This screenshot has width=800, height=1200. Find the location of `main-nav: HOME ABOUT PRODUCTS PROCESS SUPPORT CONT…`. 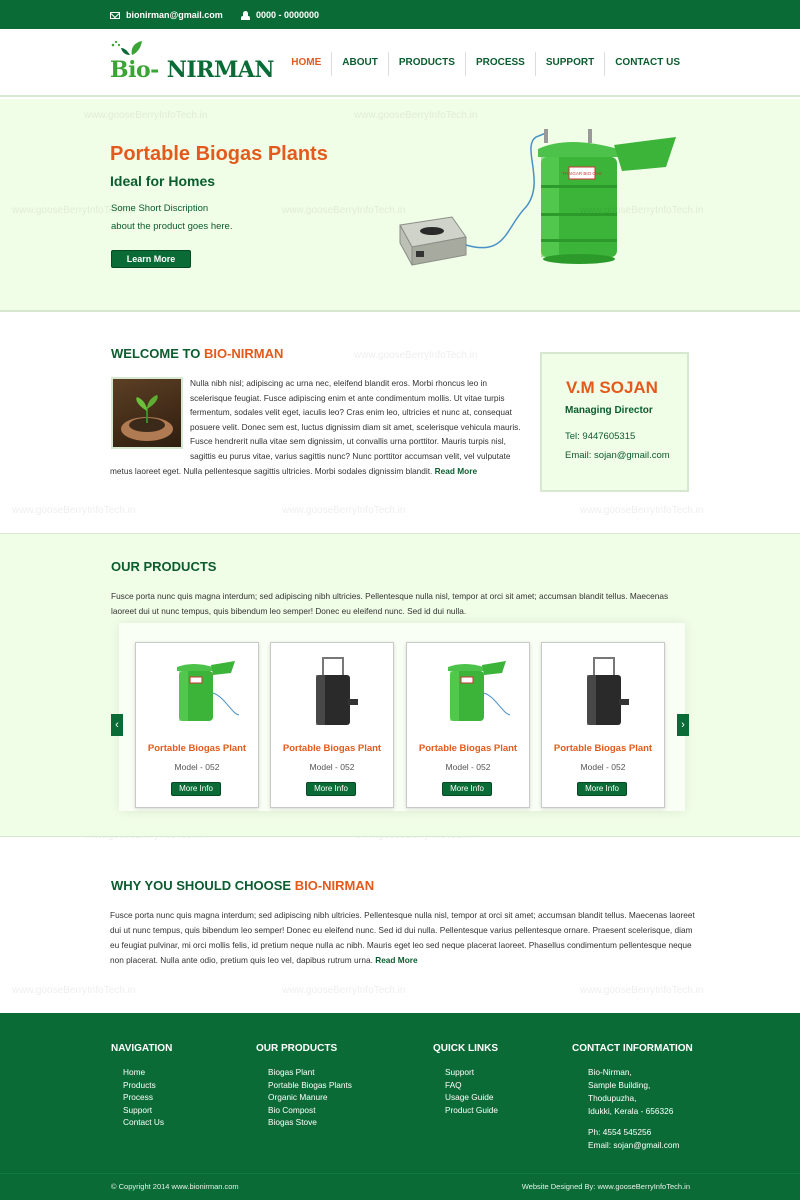

main-nav: HOME ABOUT PRODUCTS PROCESS SUPPORT CONT… is located at coordinates (485, 64).